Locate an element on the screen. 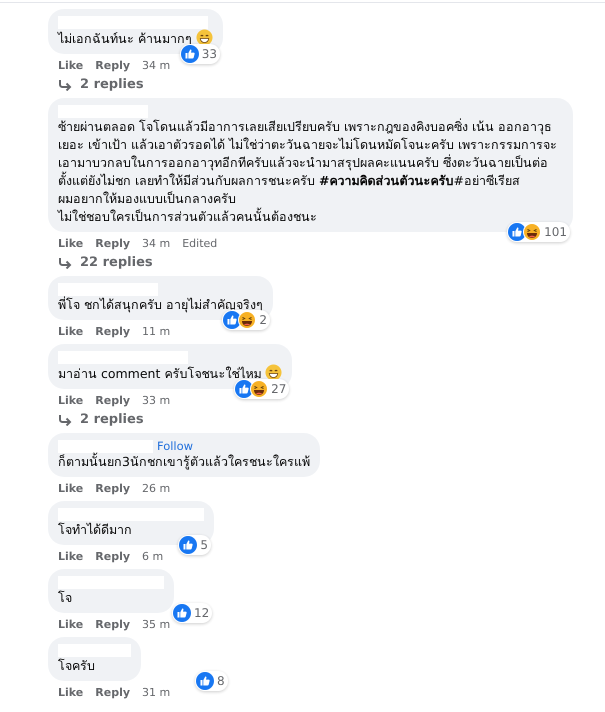  edited-label: Edited is located at coordinates (200, 243).